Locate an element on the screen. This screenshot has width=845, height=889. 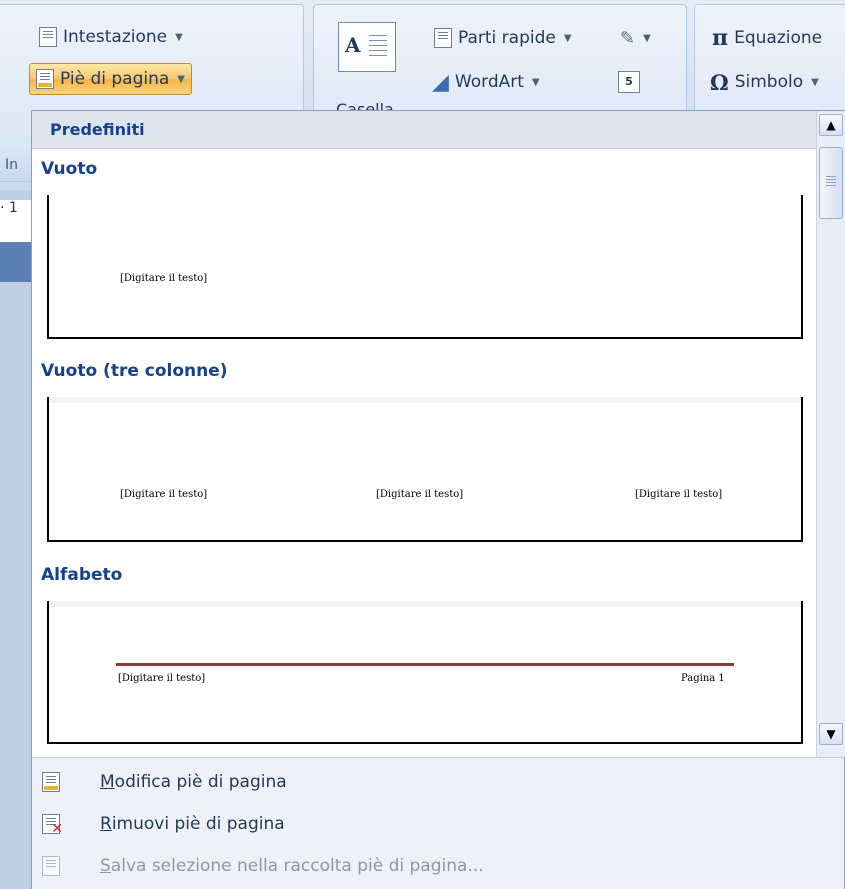
ruler-number: · 1 is located at coordinates (9, 208).